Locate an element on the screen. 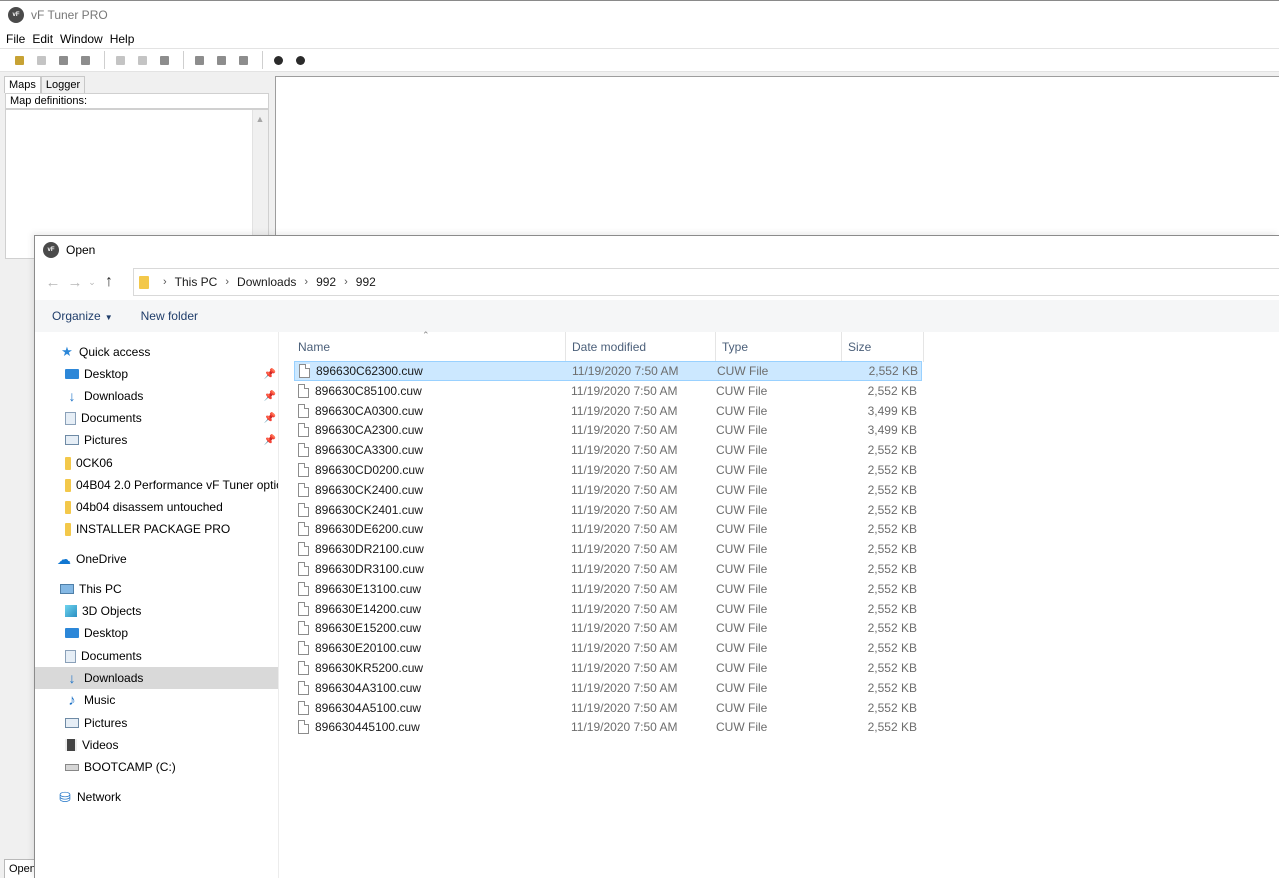 This screenshot has height=878, width=1279. tile-horizontal-icon is located at coordinates (221, 60).